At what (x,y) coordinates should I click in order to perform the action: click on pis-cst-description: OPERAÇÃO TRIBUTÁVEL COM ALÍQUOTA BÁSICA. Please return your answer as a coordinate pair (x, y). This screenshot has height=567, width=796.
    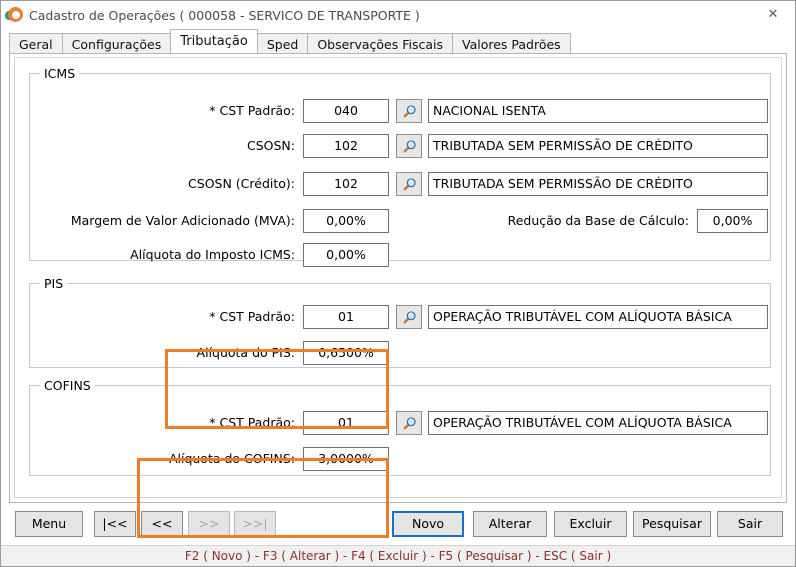
    Looking at the image, I should click on (598, 317).